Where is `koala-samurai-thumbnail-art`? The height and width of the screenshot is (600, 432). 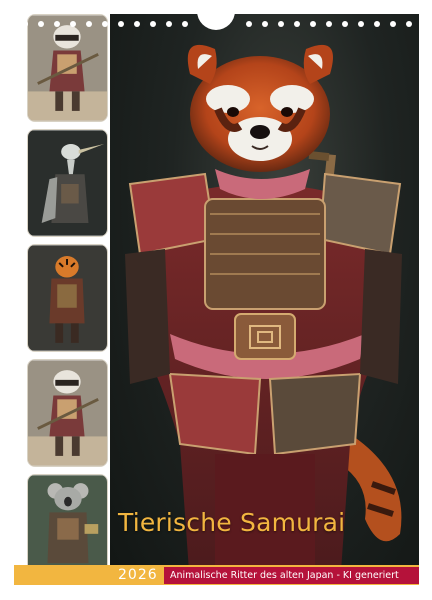 koala-samurai-thumbnail-art is located at coordinates (67, 527).